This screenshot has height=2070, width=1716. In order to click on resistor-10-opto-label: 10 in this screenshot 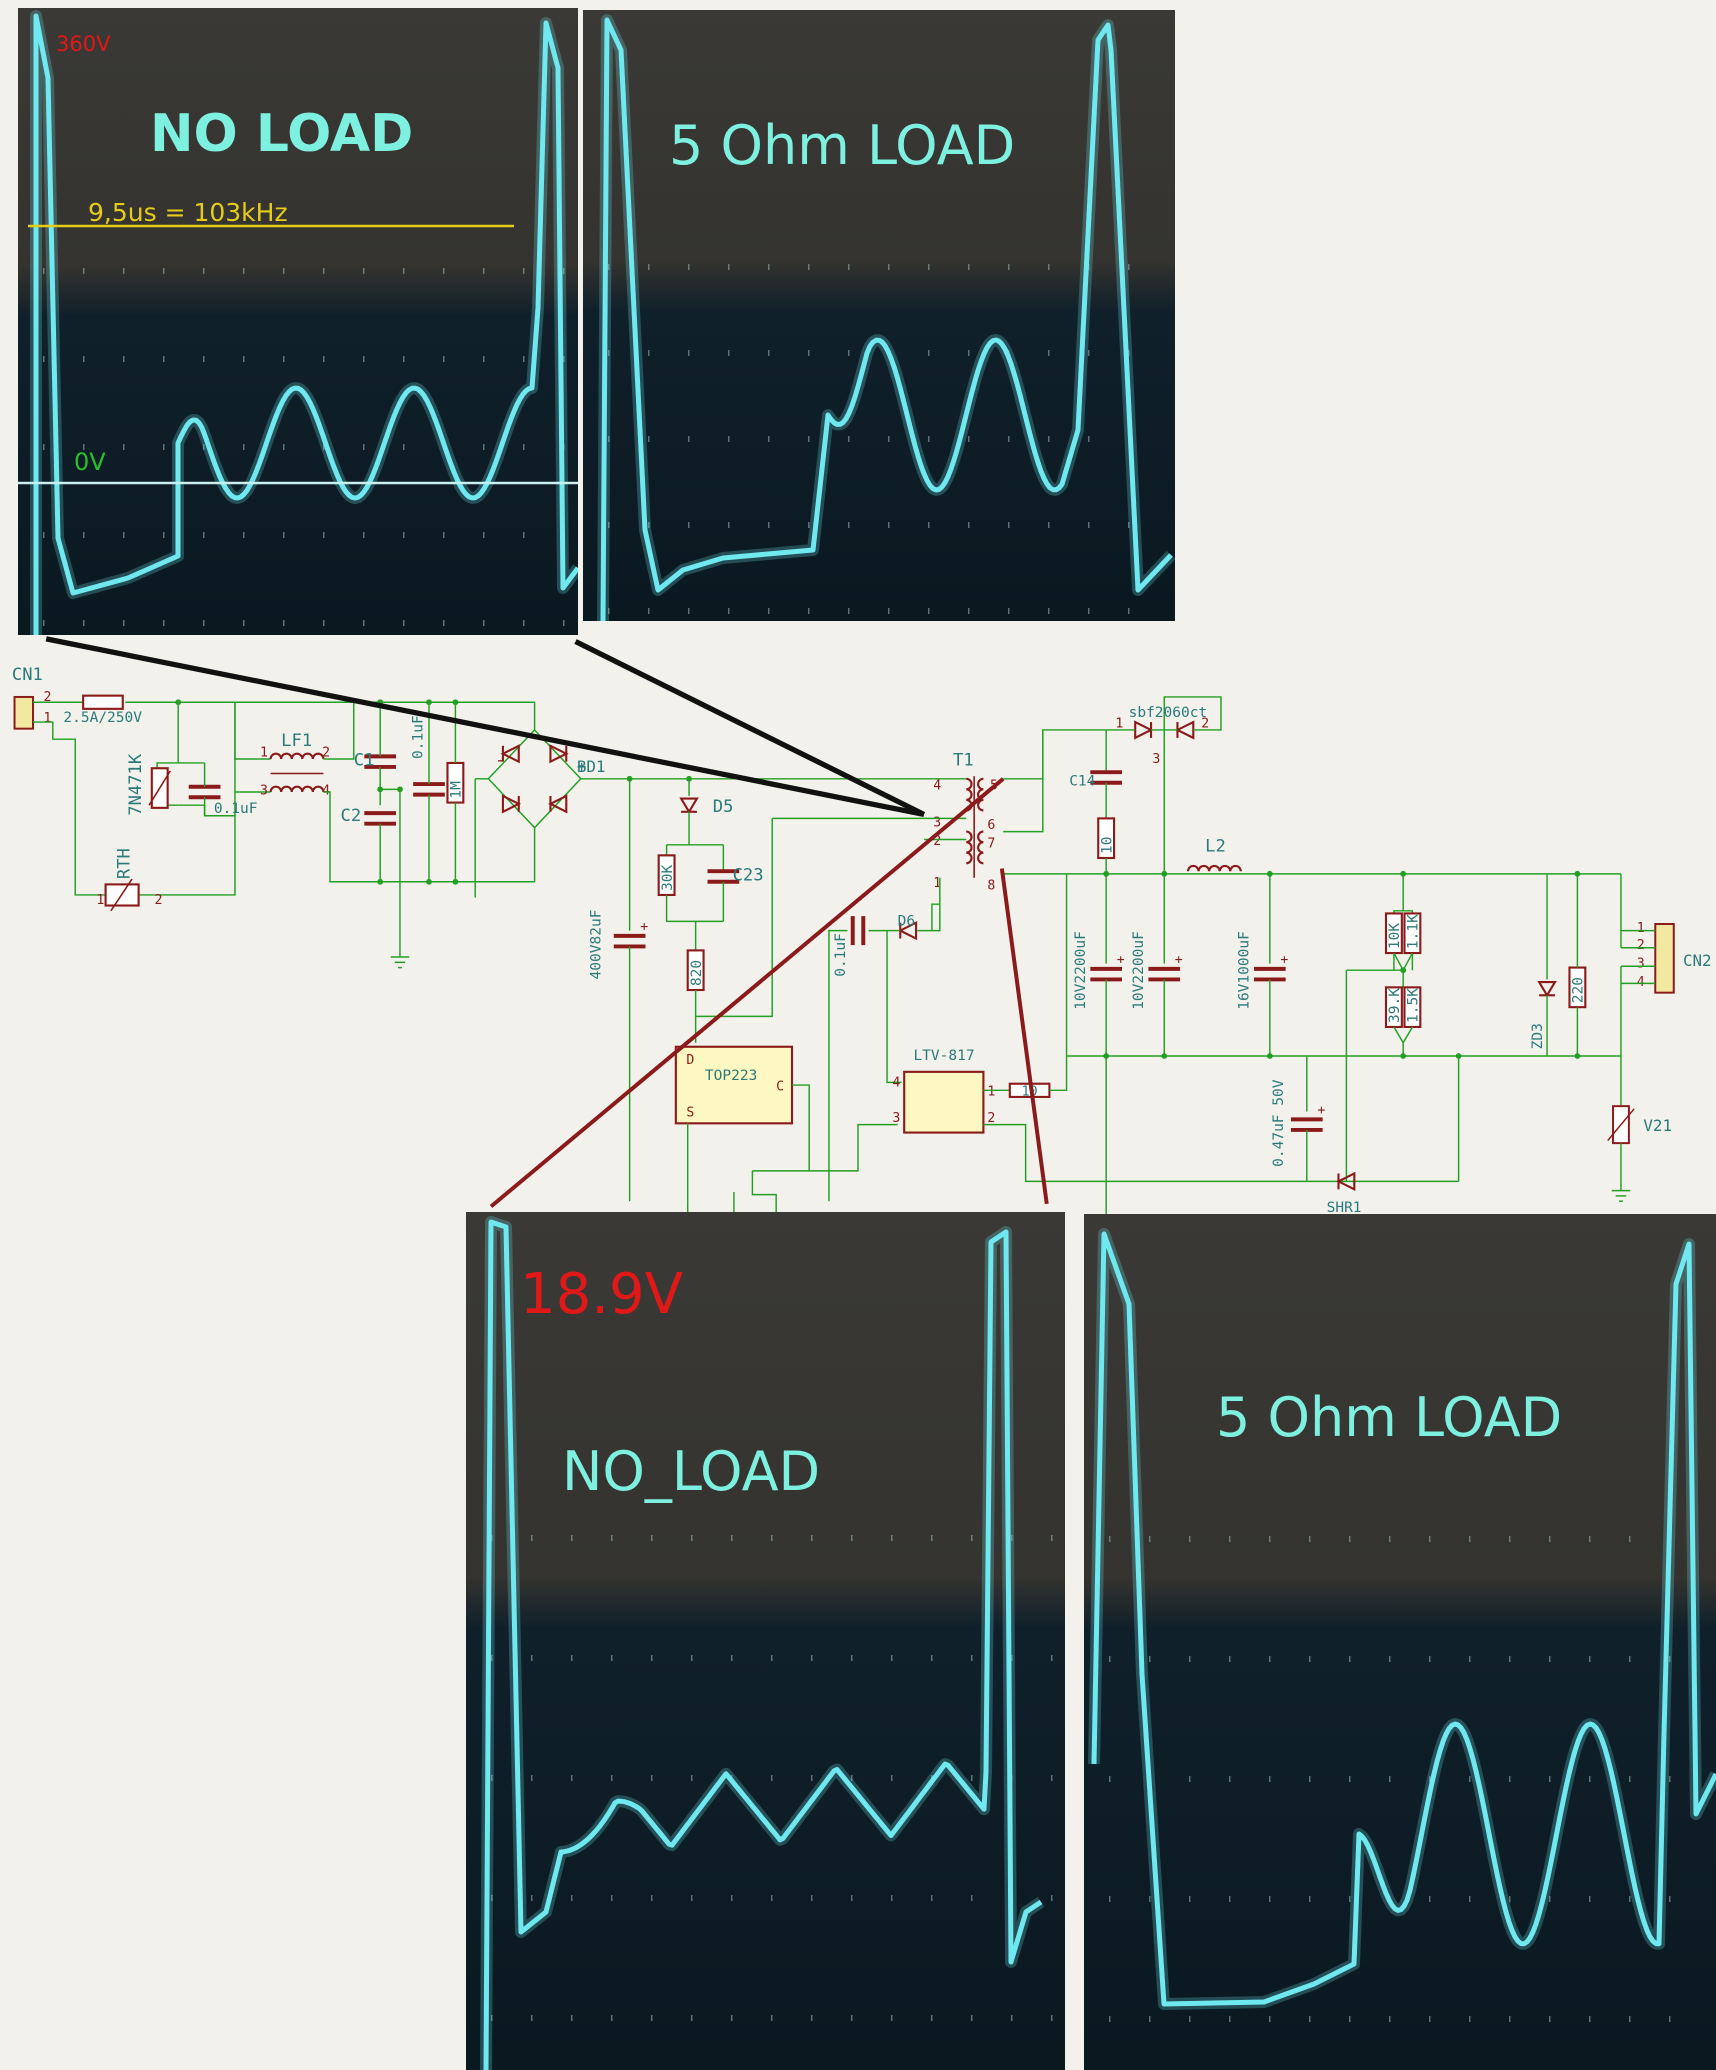, I will do `click(1030, 1092)`.